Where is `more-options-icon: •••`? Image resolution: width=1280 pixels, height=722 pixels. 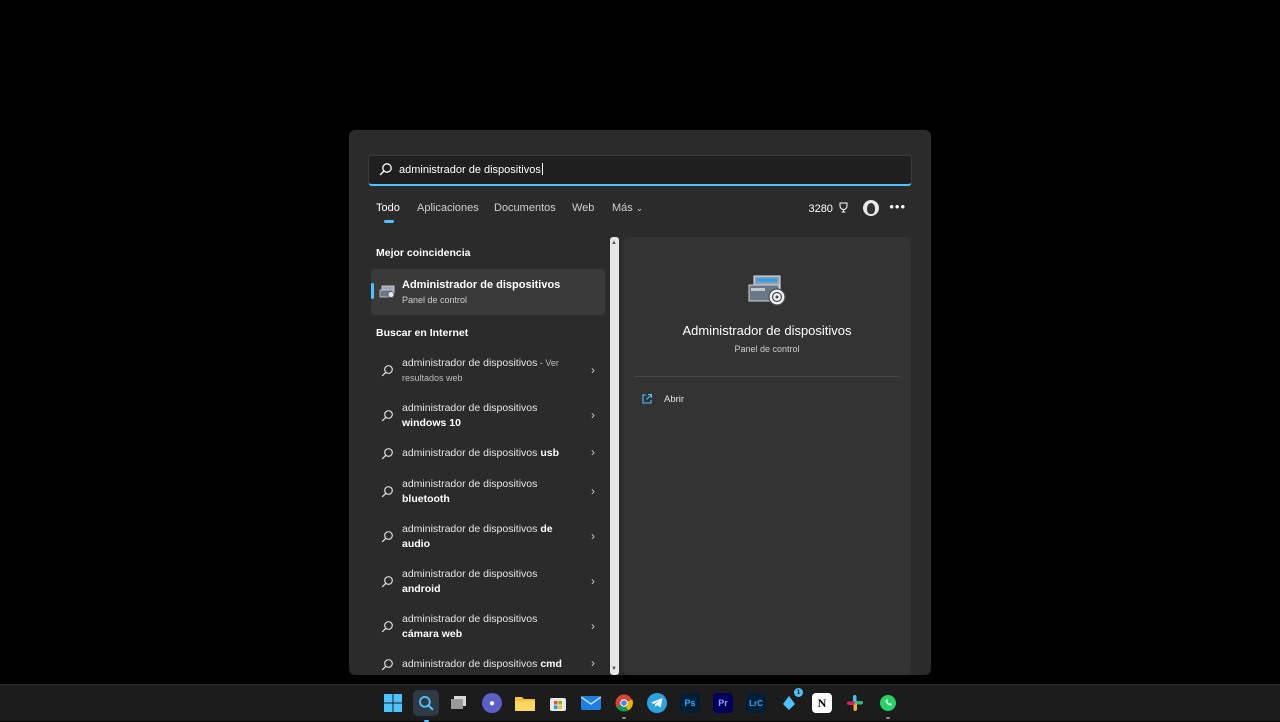
more-options-icon: ••• is located at coordinates (897, 206).